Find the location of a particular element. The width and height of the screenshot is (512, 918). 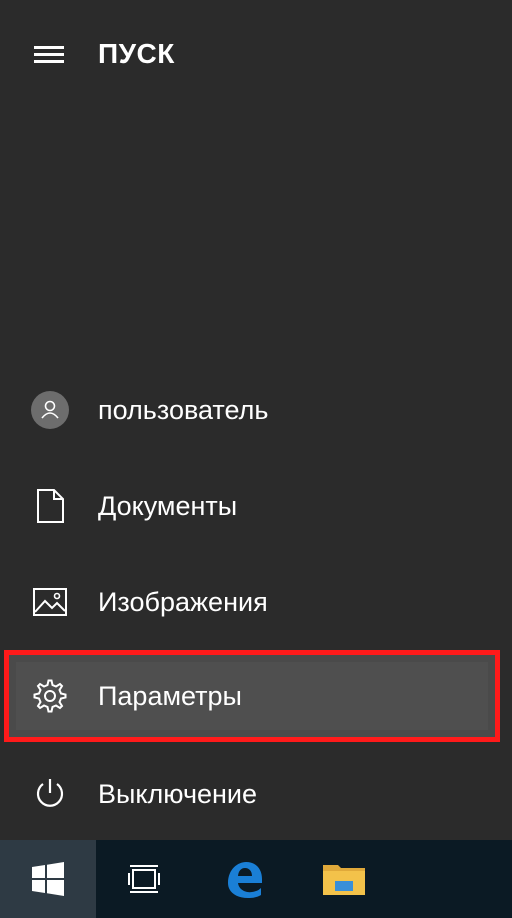

task-view-button is located at coordinates (144, 879).